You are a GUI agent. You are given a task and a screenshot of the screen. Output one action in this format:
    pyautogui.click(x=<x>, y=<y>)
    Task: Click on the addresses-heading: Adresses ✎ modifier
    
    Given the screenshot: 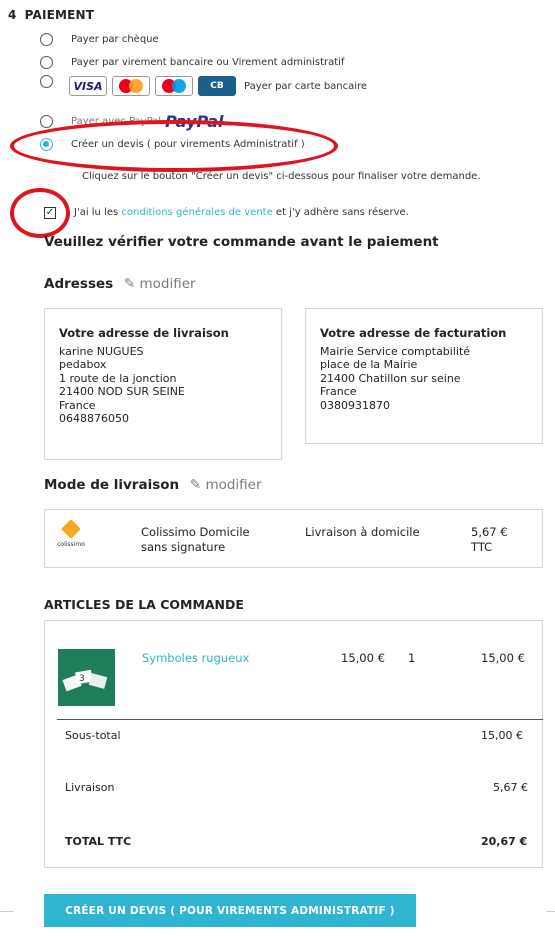 What is the action you would take?
    pyautogui.click(x=120, y=284)
    